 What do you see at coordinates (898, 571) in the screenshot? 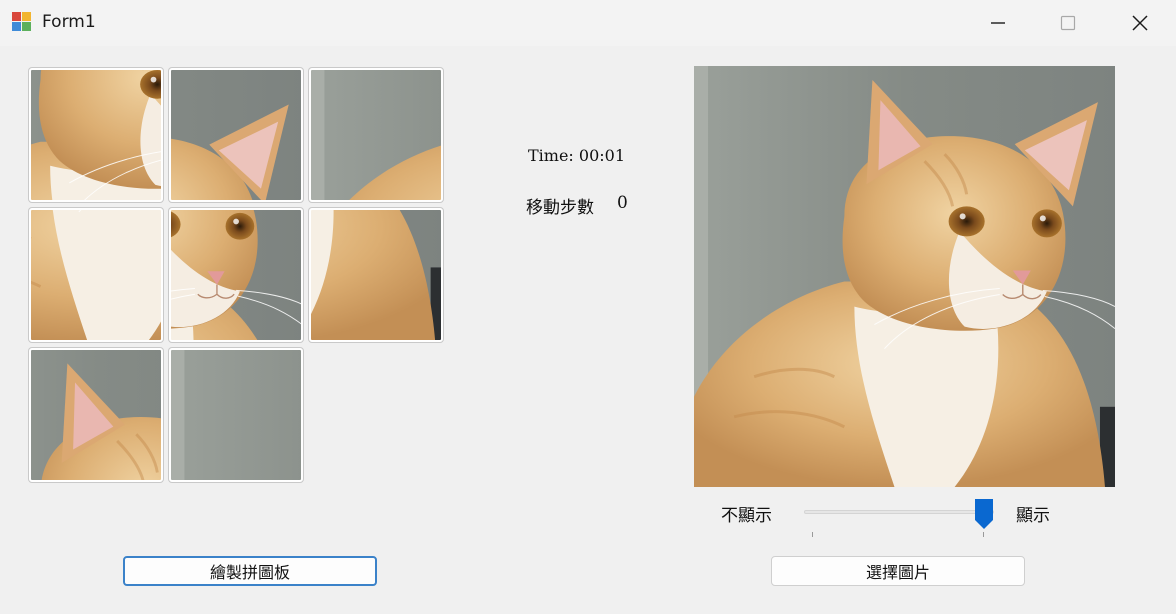
I see `choose-image-button: 選擇圖片` at bounding box center [898, 571].